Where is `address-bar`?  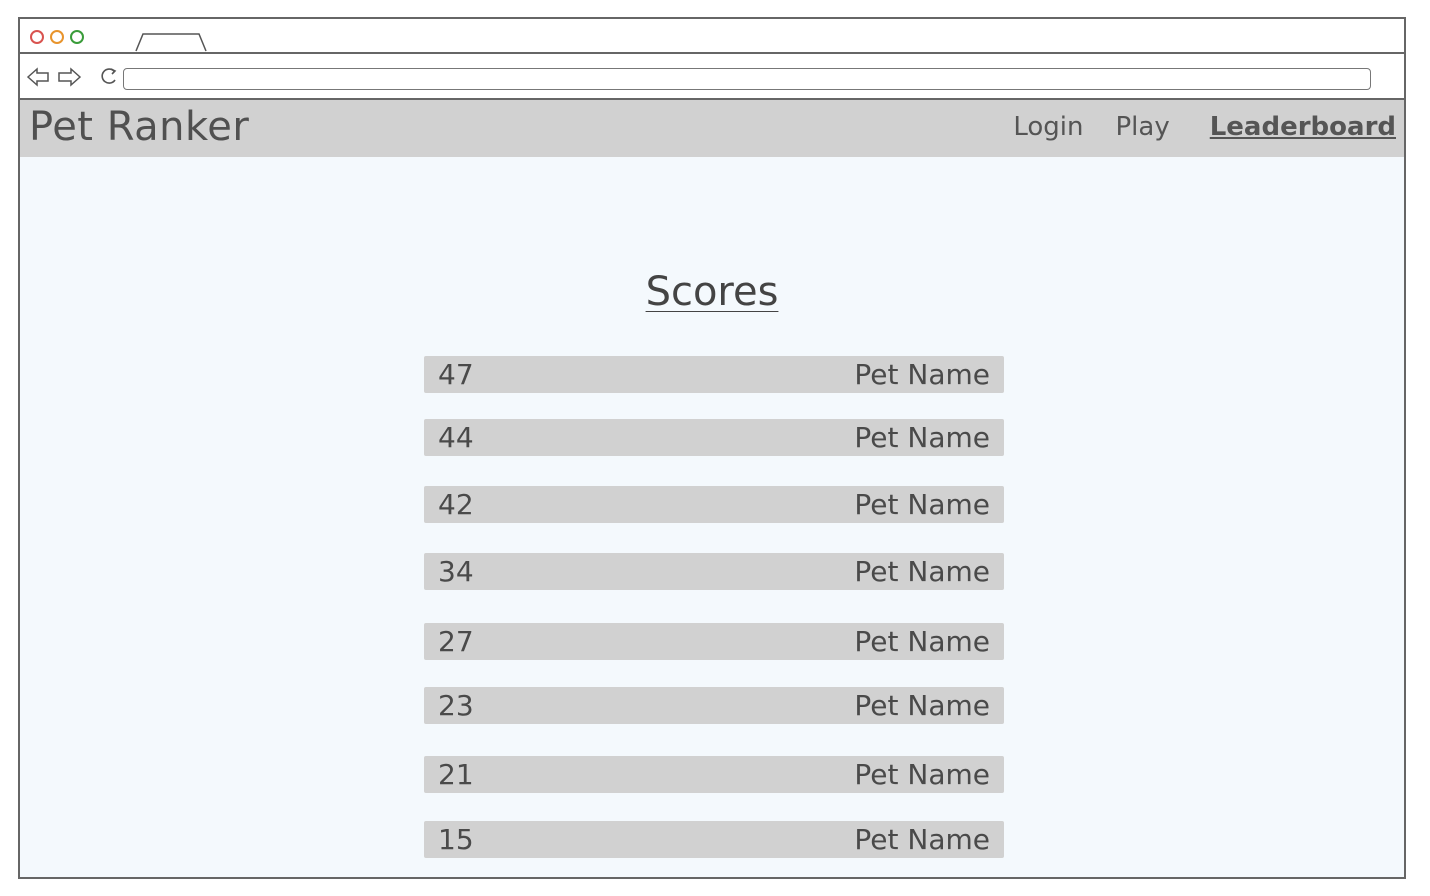 address-bar is located at coordinates (712, 77).